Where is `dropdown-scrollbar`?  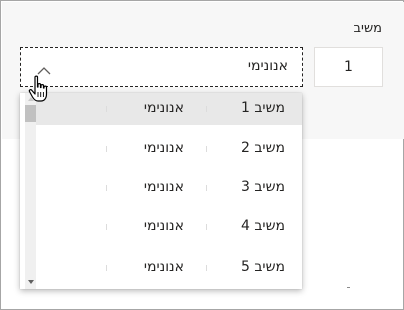 dropdown-scrollbar is located at coordinates (30, 191).